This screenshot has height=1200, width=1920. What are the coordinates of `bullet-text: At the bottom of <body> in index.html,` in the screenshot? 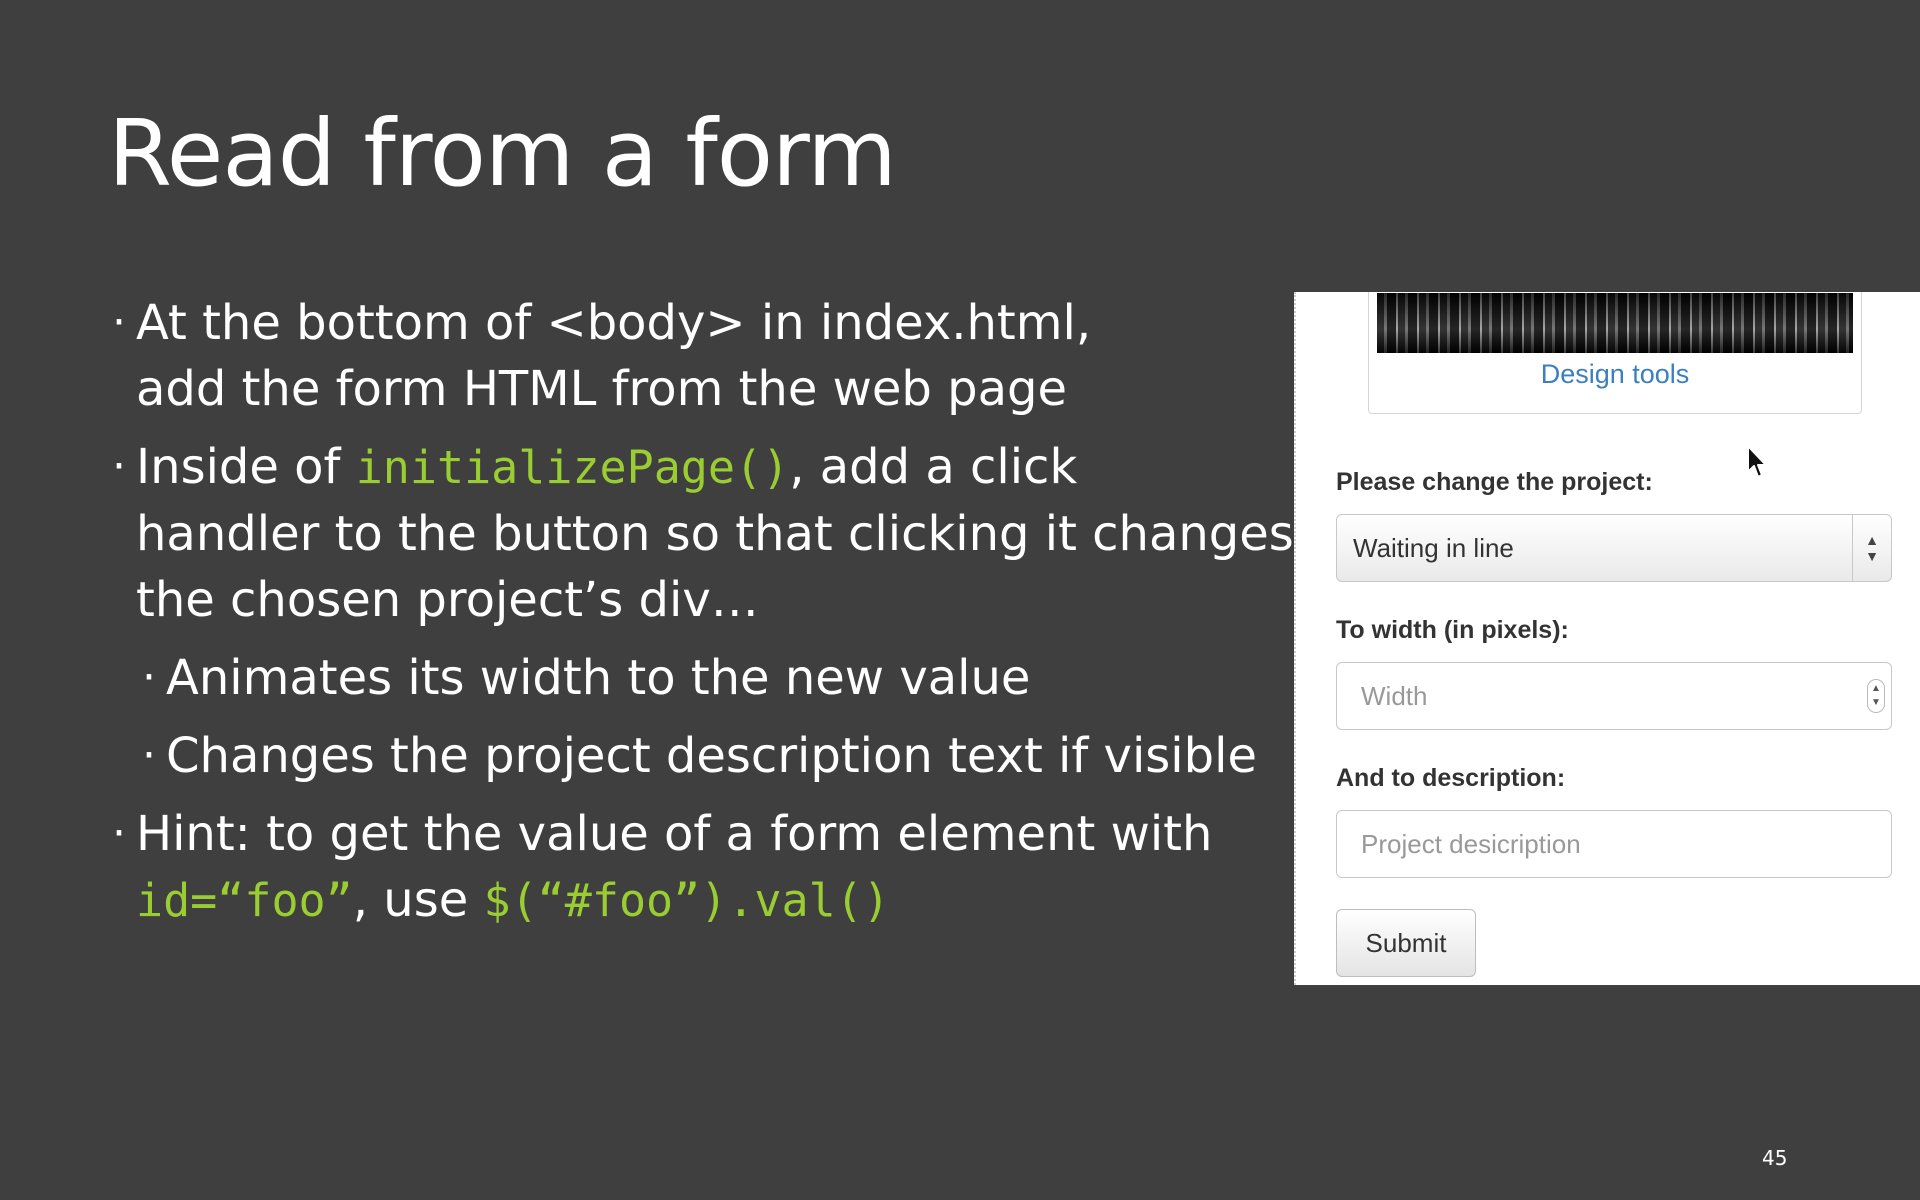 It's located at (614, 323).